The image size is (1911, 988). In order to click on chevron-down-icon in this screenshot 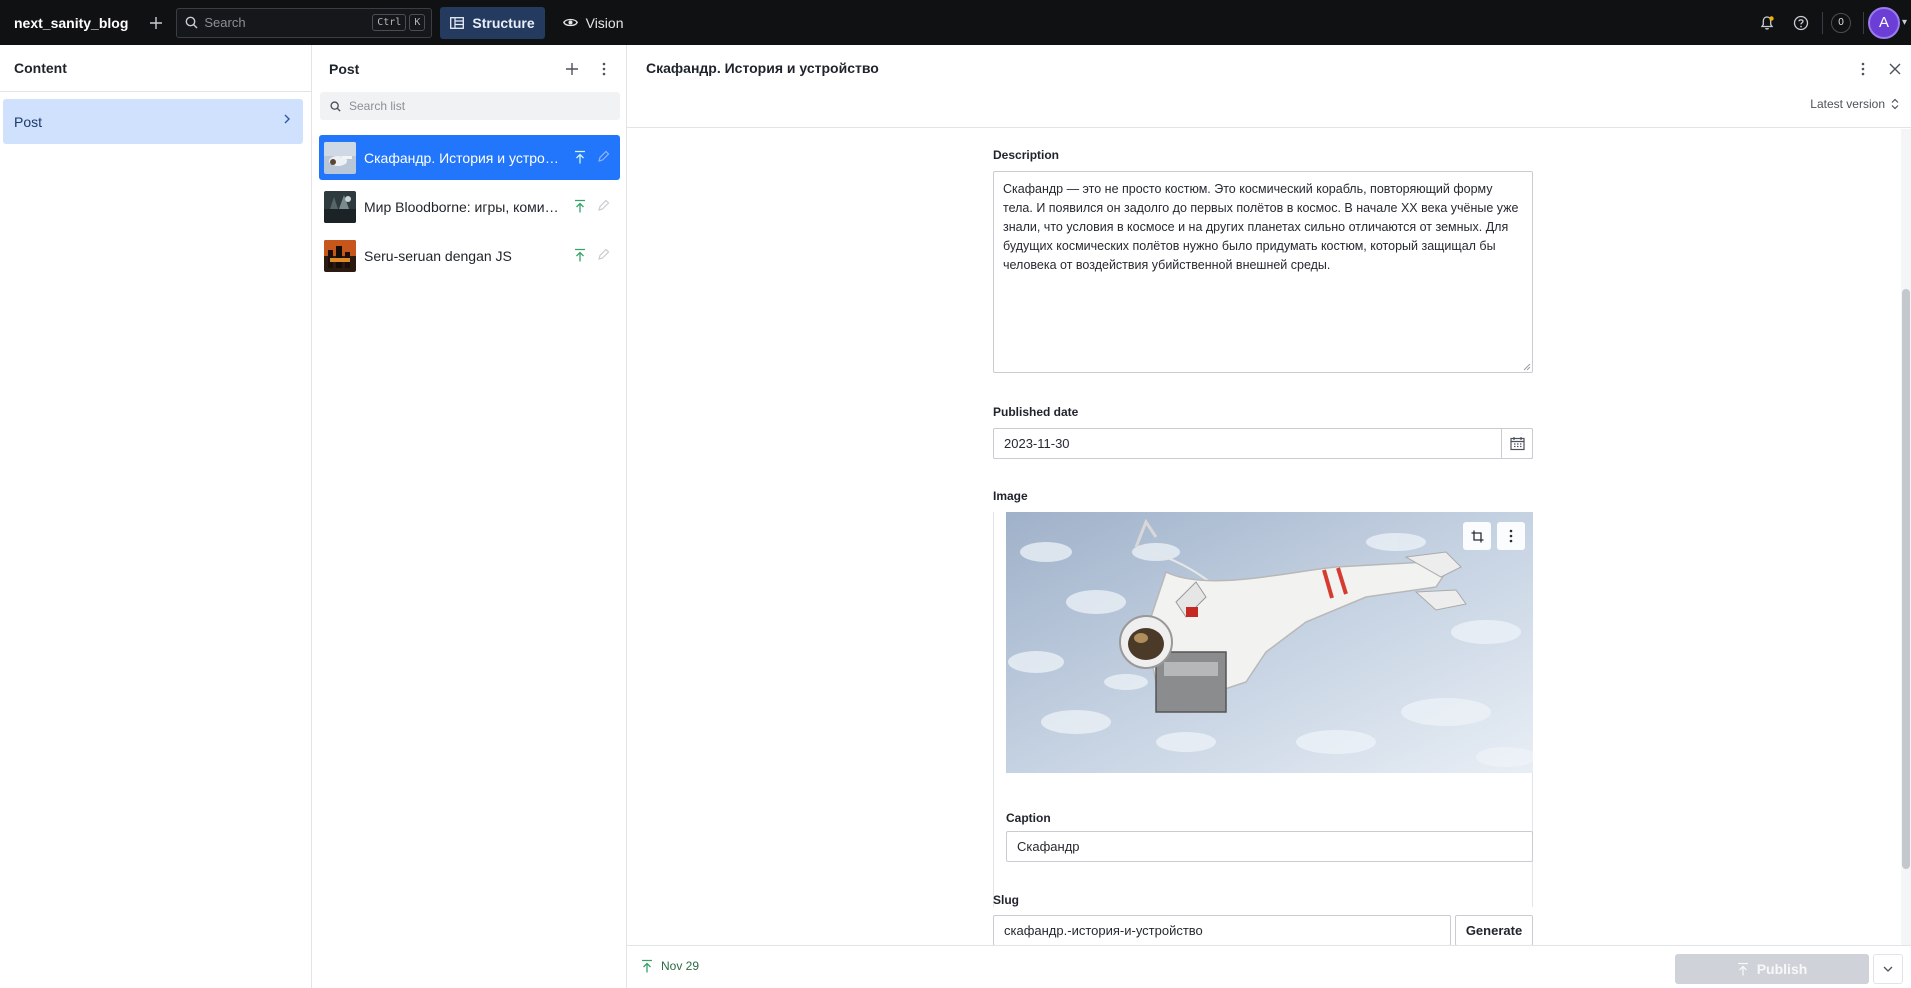, I will do `click(1888, 969)`.